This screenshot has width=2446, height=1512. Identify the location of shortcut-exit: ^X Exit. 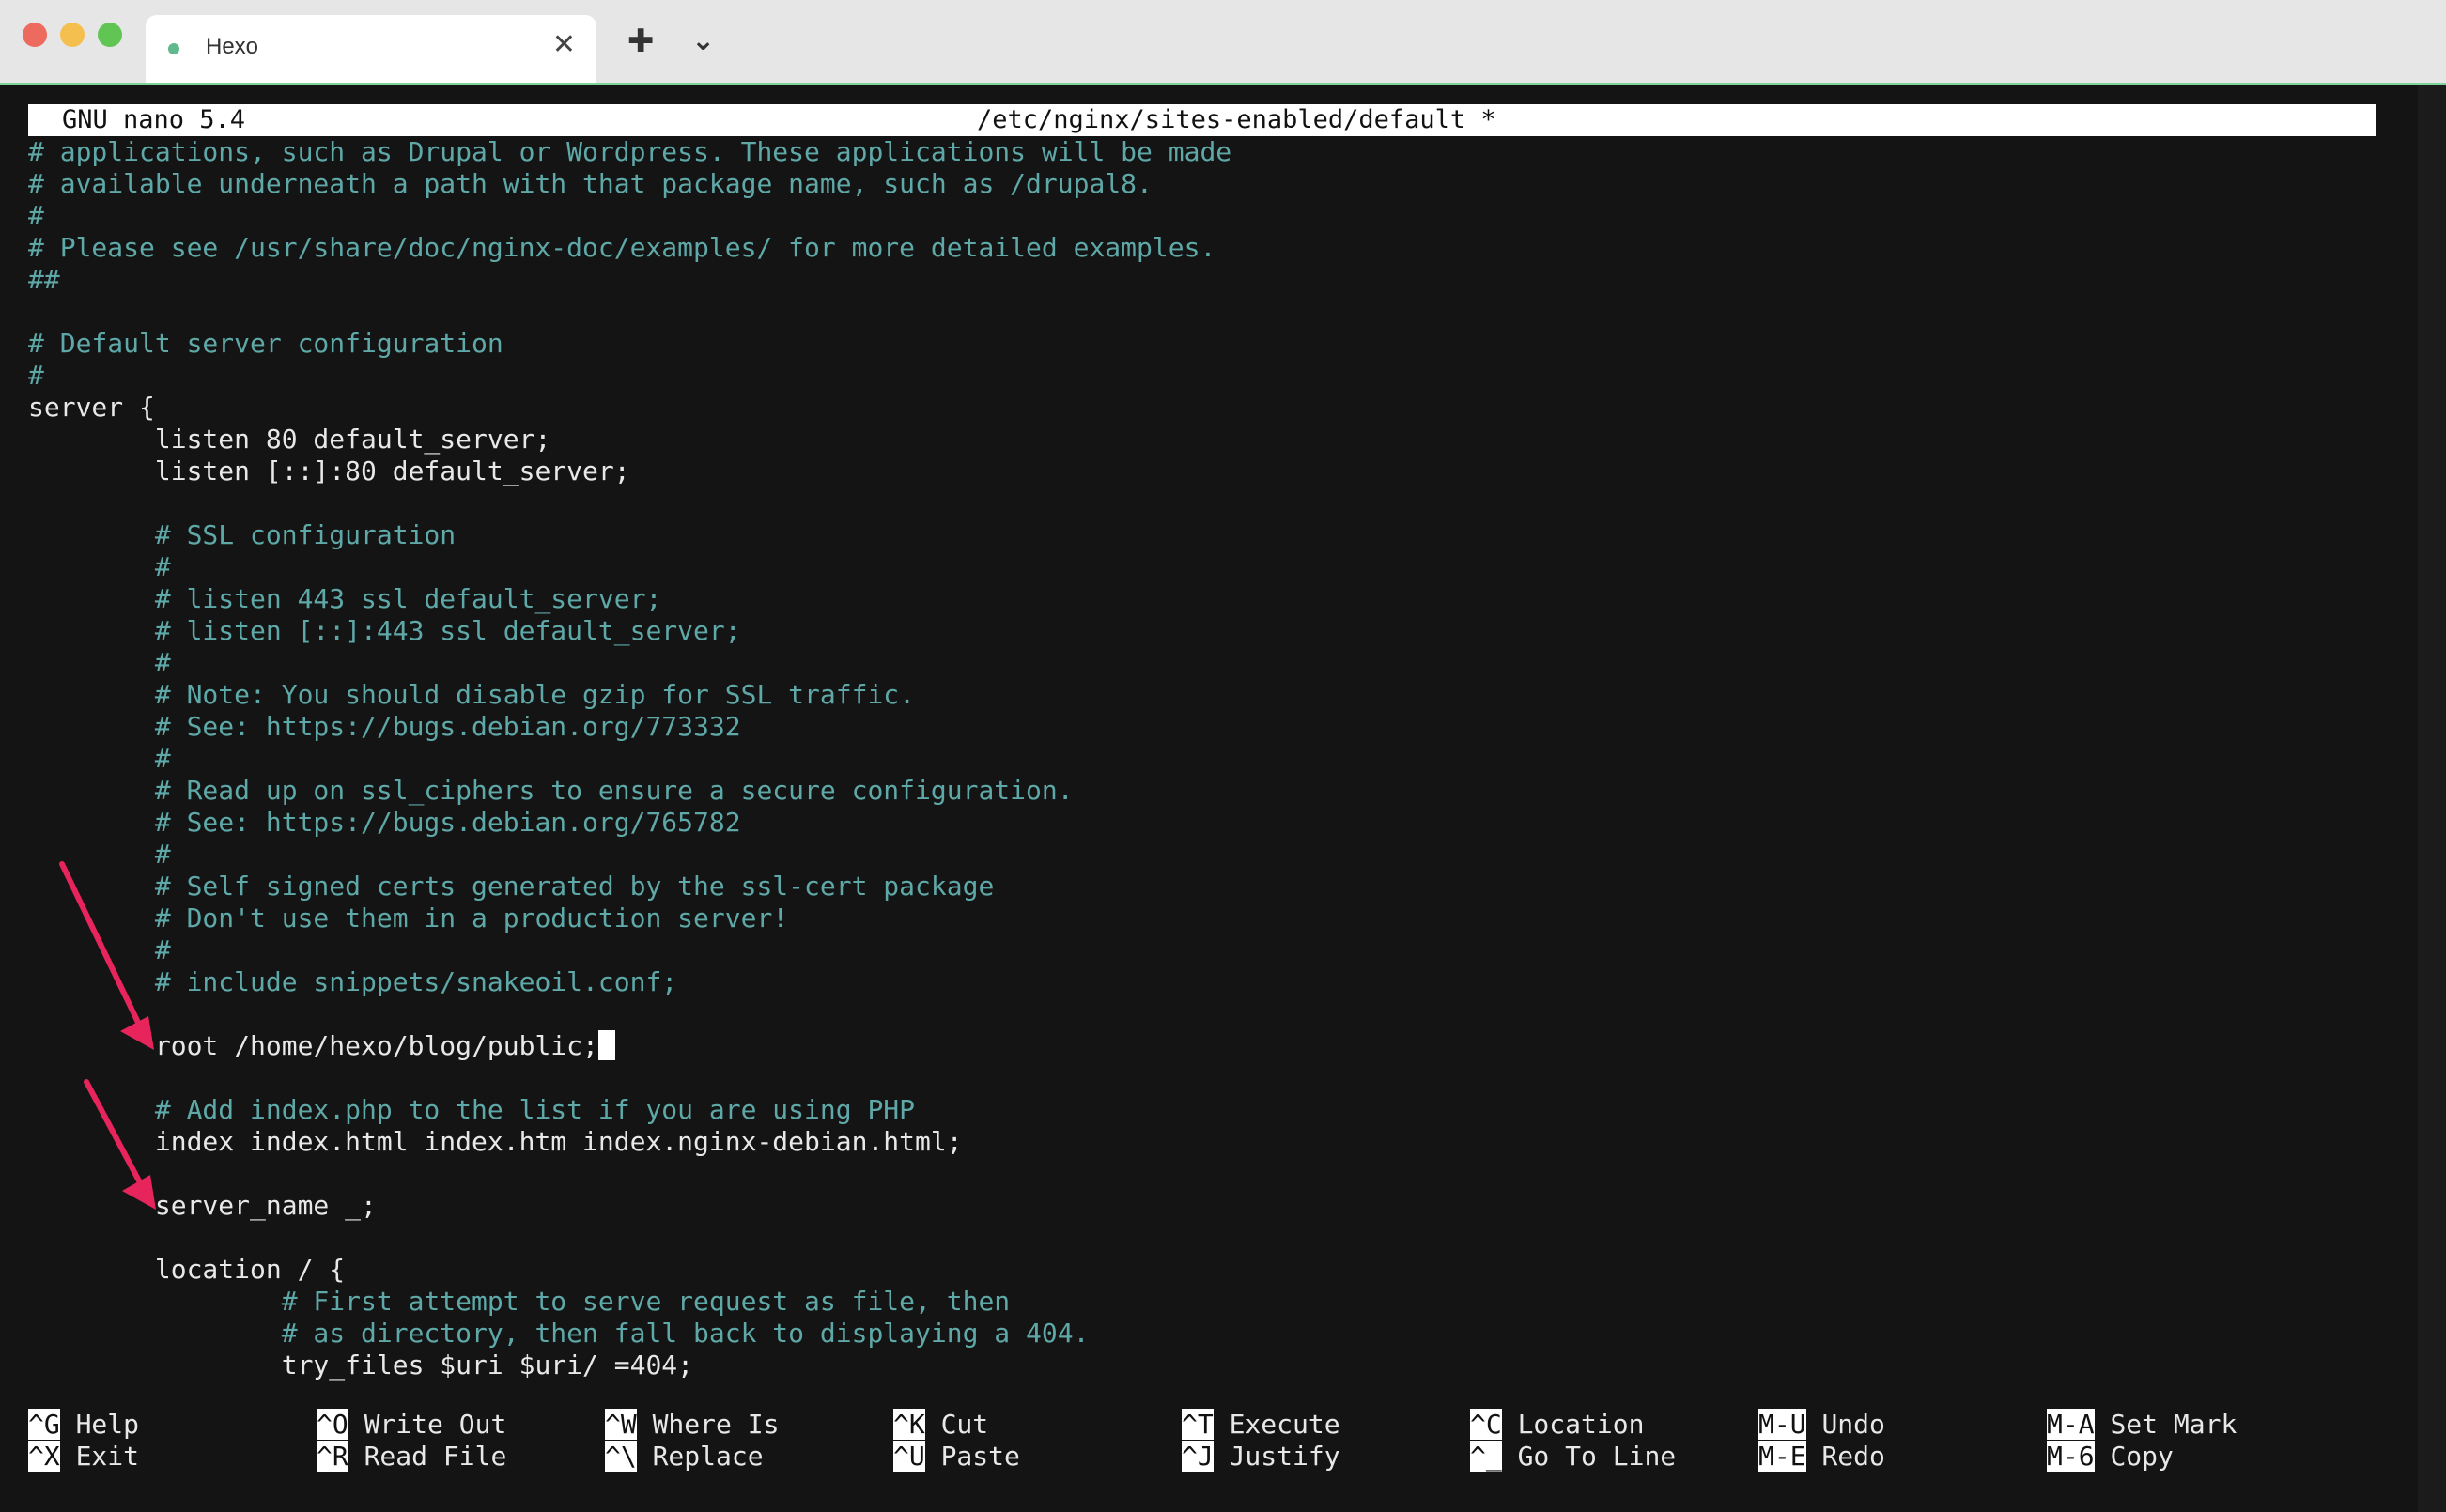
(84, 1457).